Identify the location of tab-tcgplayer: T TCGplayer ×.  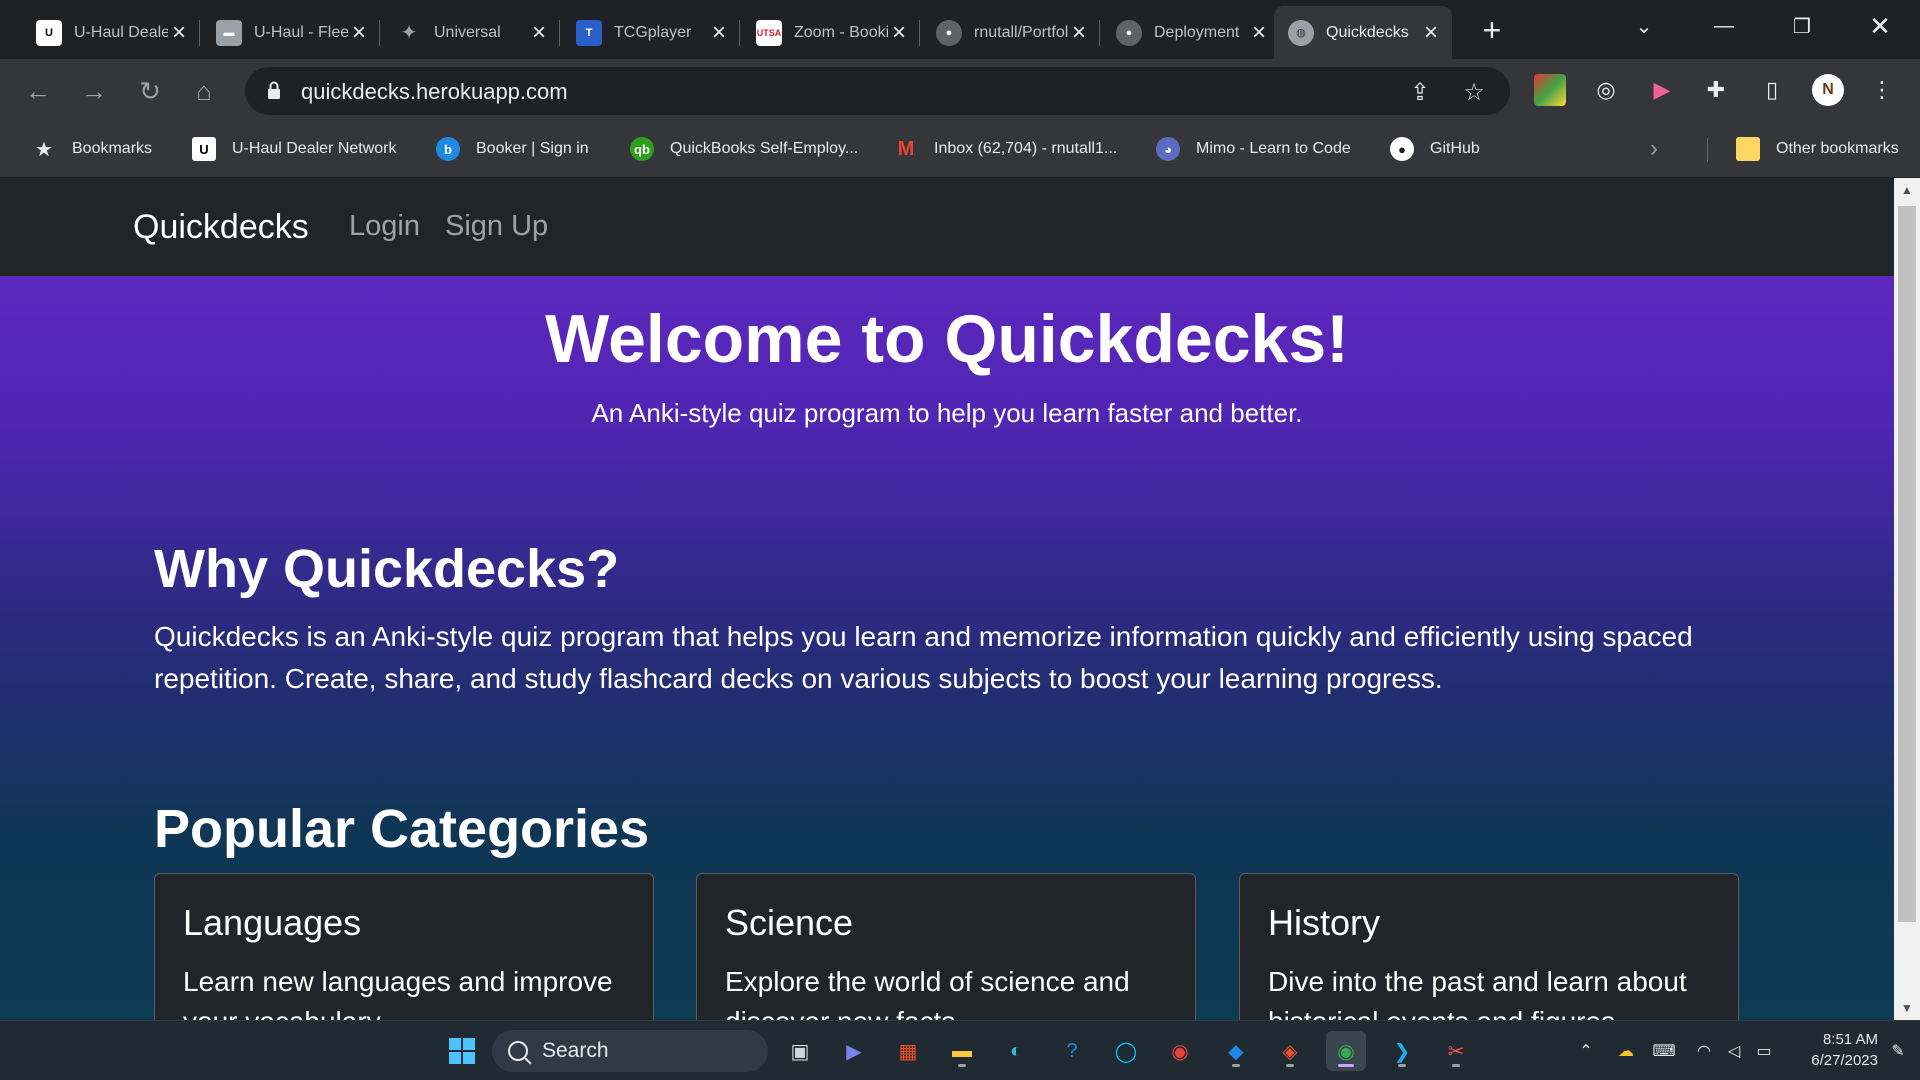
(651, 32).